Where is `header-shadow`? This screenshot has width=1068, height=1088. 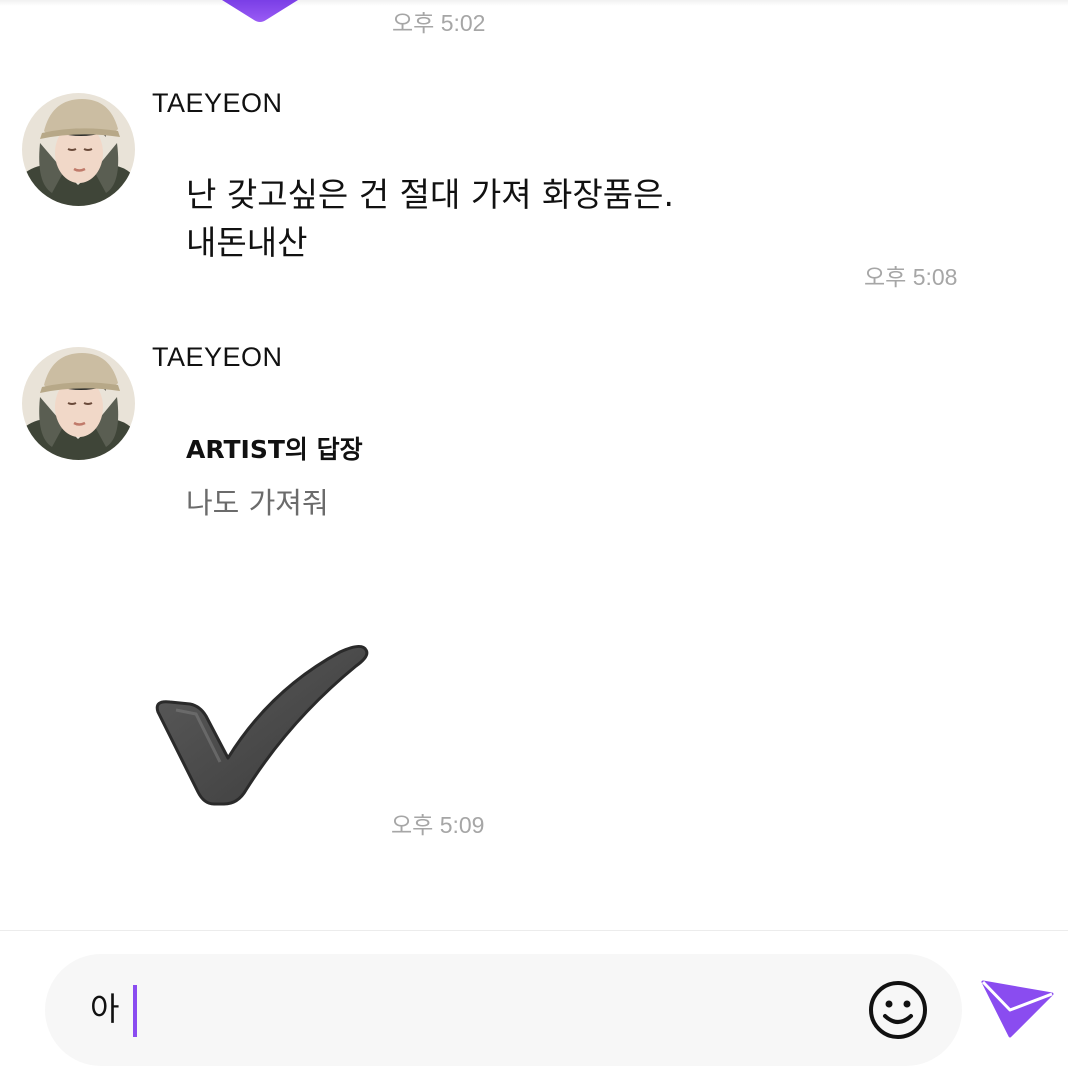
header-shadow is located at coordinates (534, 3).